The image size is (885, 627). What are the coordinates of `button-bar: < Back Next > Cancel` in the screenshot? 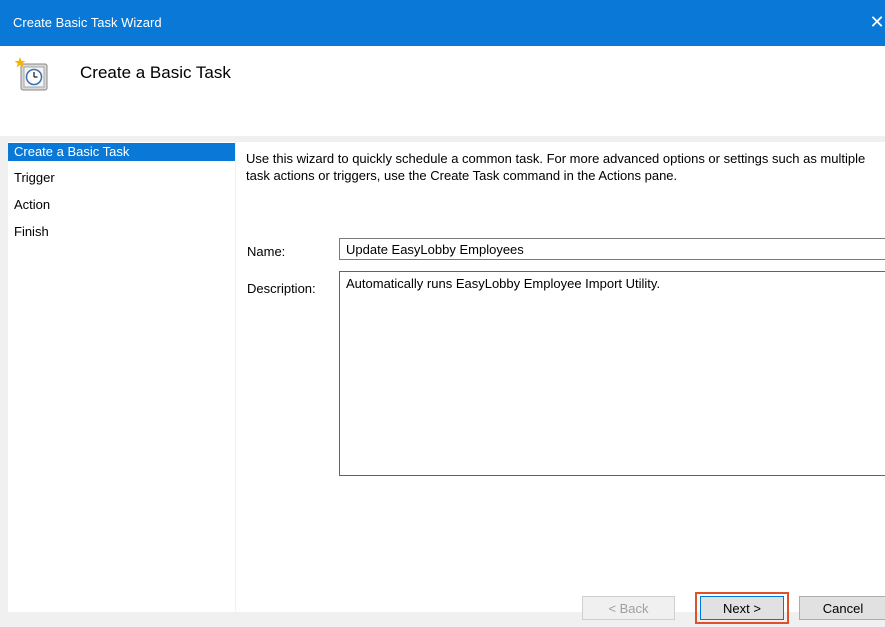 It's located at (442, 609).